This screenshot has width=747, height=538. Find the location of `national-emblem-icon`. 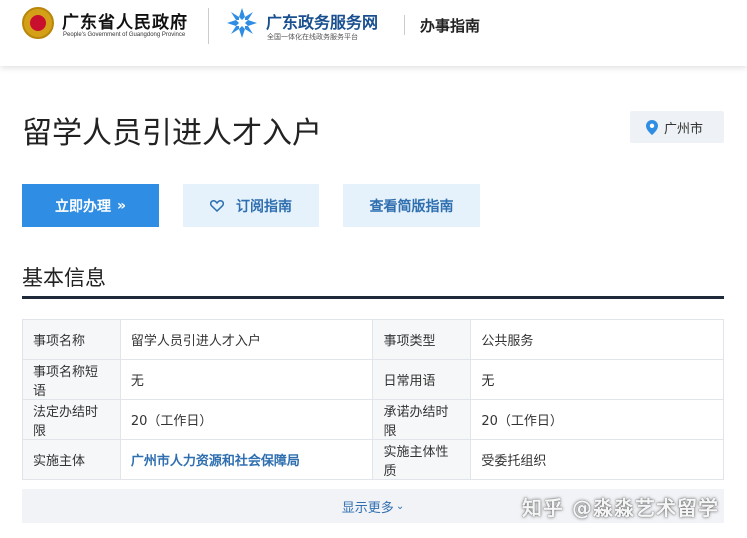

national-emblem-icon is located at coordinates (38, 23).